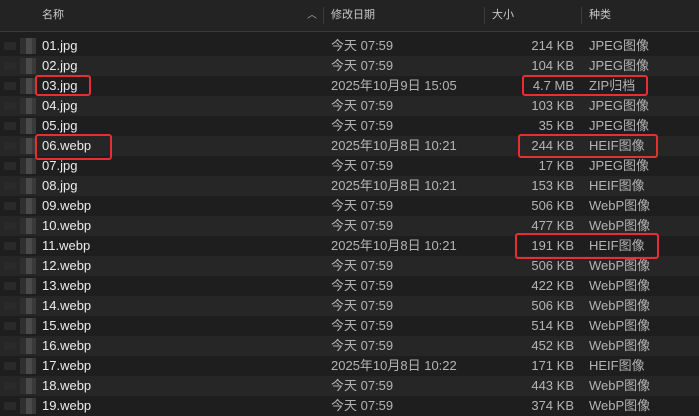  What do you see at coordinates (553, 85) in the screenshot?
I see `file-size: 4.7 MB` at bounding box center [553, 85].